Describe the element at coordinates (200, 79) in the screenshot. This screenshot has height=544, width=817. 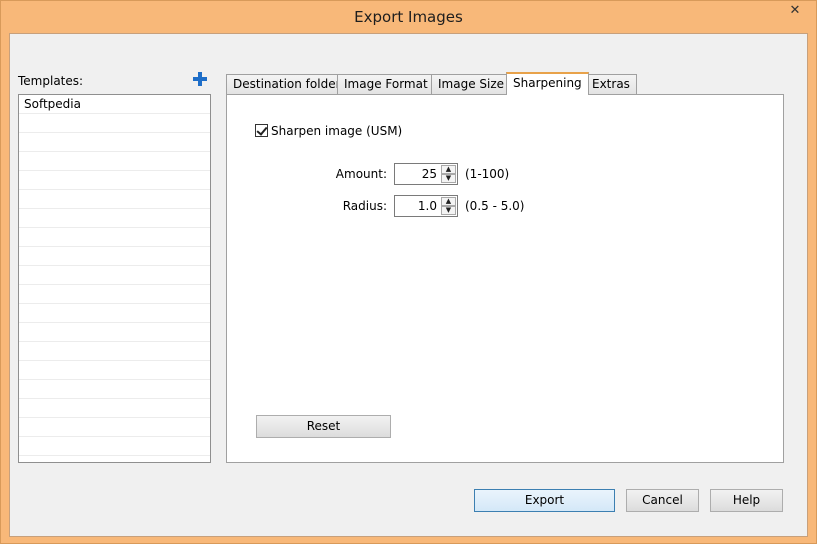
I see `plus-icon` at that location.